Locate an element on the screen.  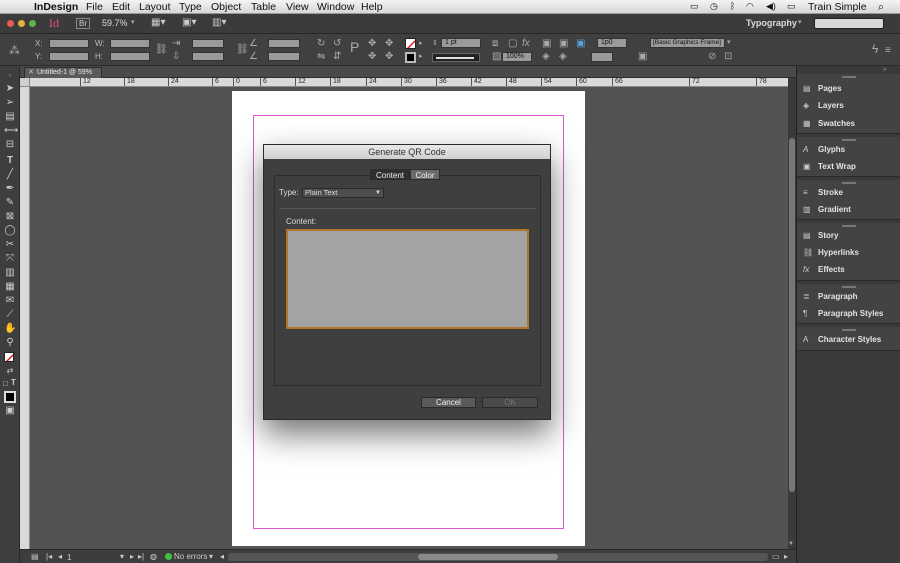
panel-gradient: ▥ Gradient is located at coordinates (827, 209).